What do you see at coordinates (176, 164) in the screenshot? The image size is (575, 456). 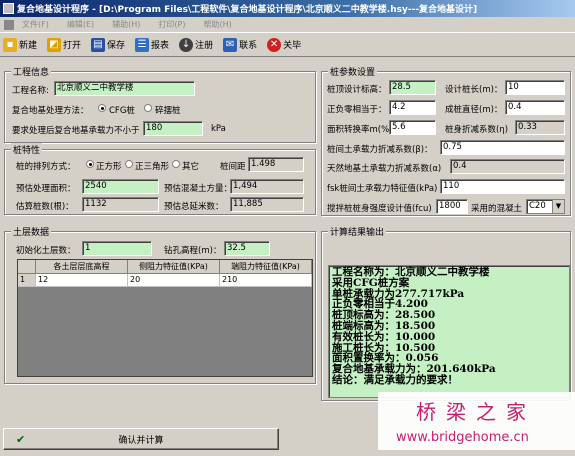 I see `other-radio` at bounding box center [176, 164].